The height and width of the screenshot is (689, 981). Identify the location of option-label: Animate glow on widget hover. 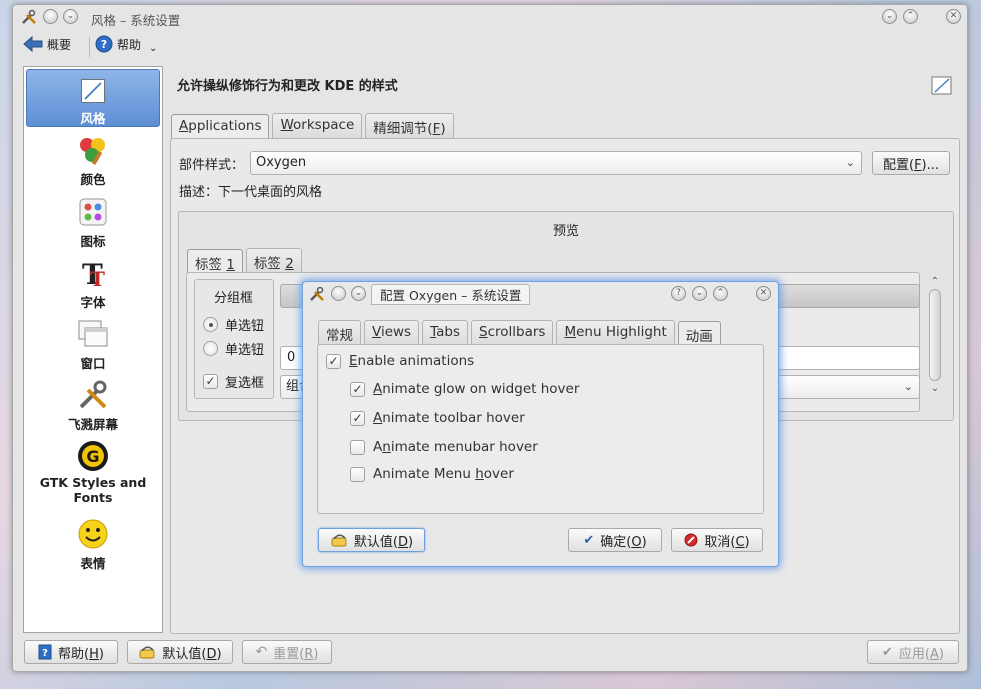
(476, 389).